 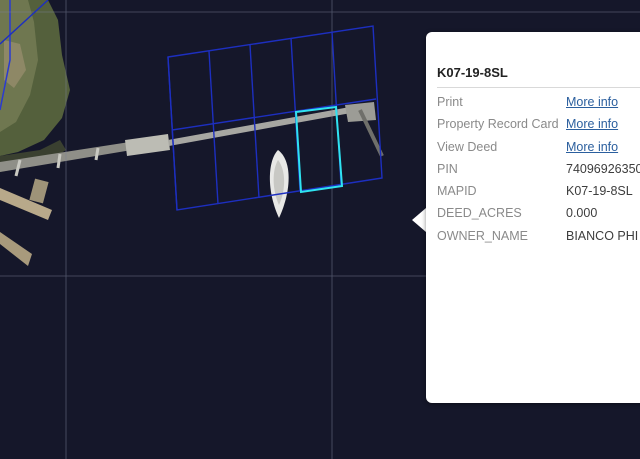 What do you see at coordinates (457, 191) in the screenshot?
I see `attr-key: MAPID` at bounding box center [457, 191].